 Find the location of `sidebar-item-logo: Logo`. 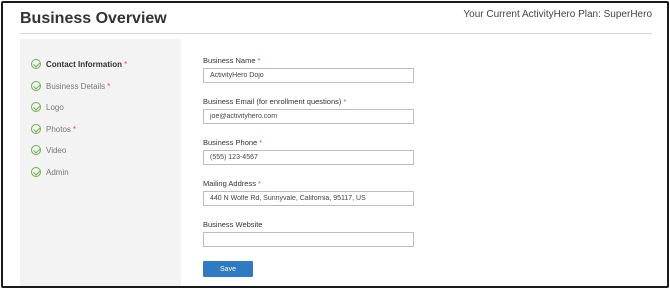

sidebar-item-logo: Logo is located at coordinates (47, 107).